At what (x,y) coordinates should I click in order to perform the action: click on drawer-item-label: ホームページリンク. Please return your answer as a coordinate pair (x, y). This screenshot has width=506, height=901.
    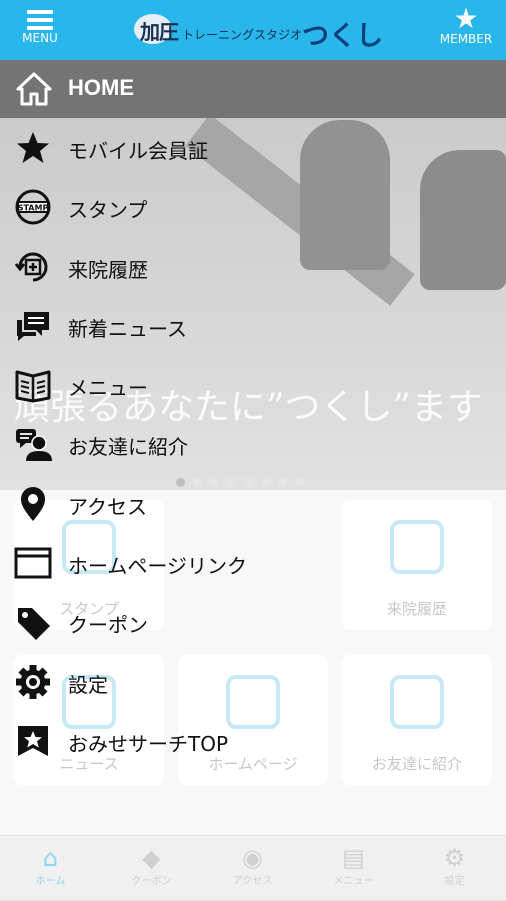
    Looking at the image, I should click on (157, 566).